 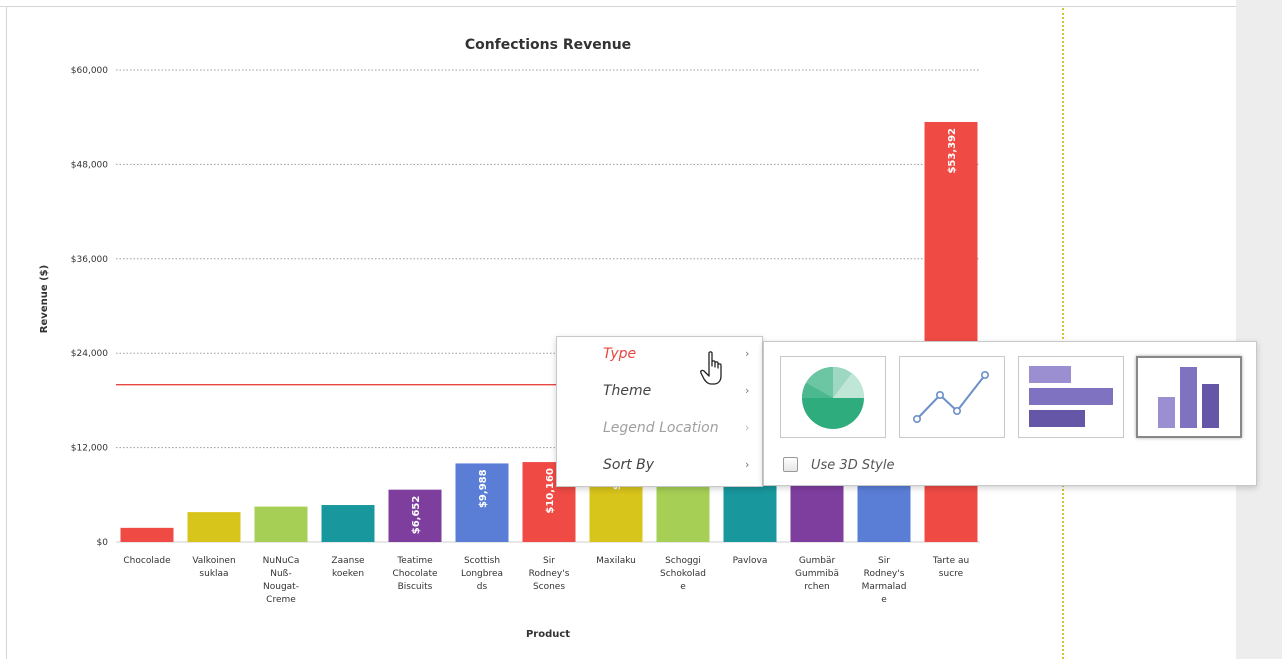 I want to click on y-tick-label: $36,000, so click(x=89, y=260).